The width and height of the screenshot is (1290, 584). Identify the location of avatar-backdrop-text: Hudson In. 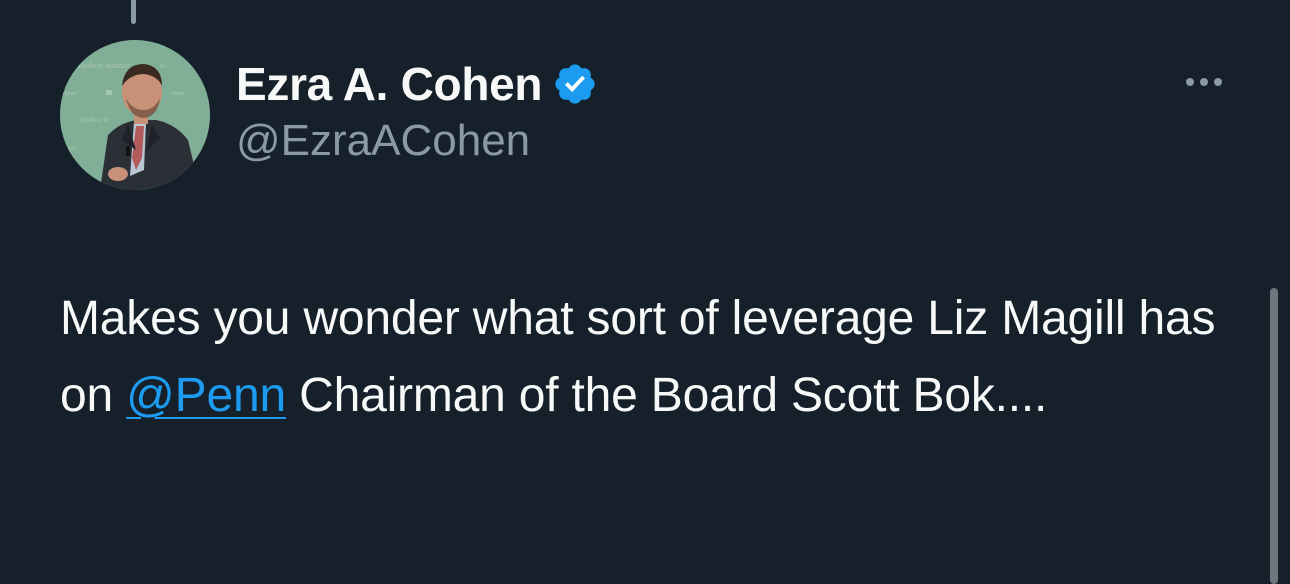
(95, 120).